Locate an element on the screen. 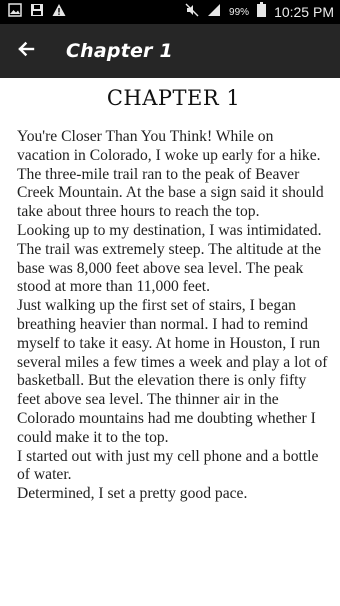 This screenshot has height=606, width=340. app-bar: Chapter 1 is located at coordinates (170, 51).